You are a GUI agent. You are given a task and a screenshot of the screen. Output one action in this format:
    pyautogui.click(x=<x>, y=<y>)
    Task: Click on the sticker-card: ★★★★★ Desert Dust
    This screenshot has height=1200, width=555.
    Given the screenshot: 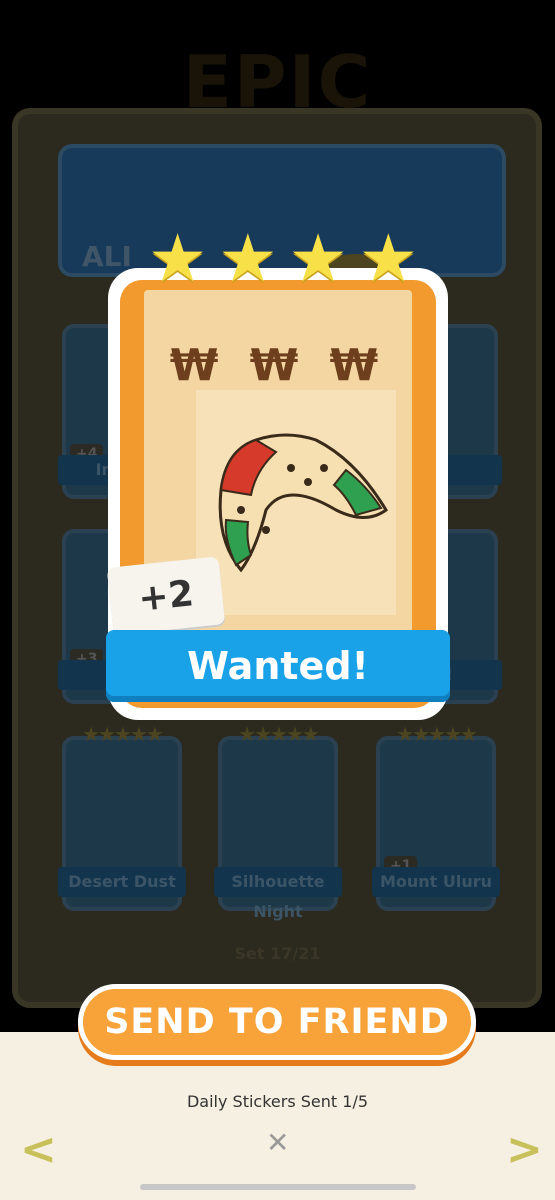 What is the action you would take?
    pyautogui.click(x=122, y=816)
    